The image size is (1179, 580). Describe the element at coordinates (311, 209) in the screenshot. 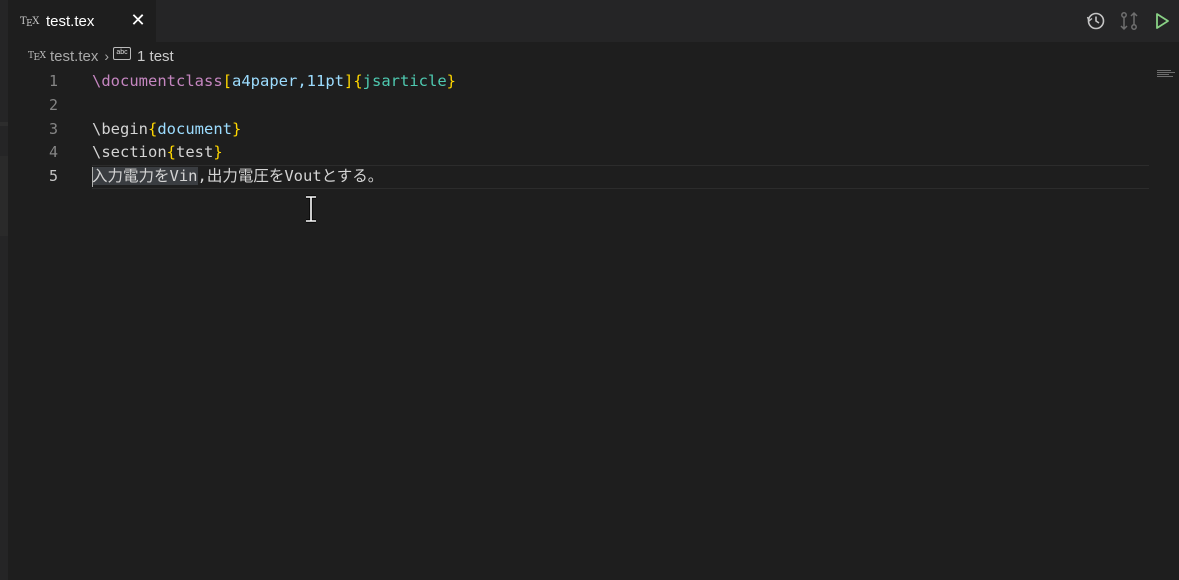

I see `mouse-ibeam-cursor-icon` at that location.